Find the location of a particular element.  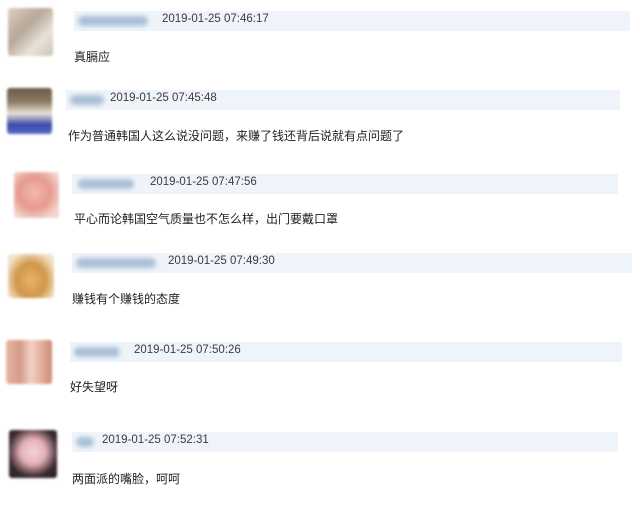

comment-text: 两面派的嘴脸，呵呵 is located at coordinates (126, 479).